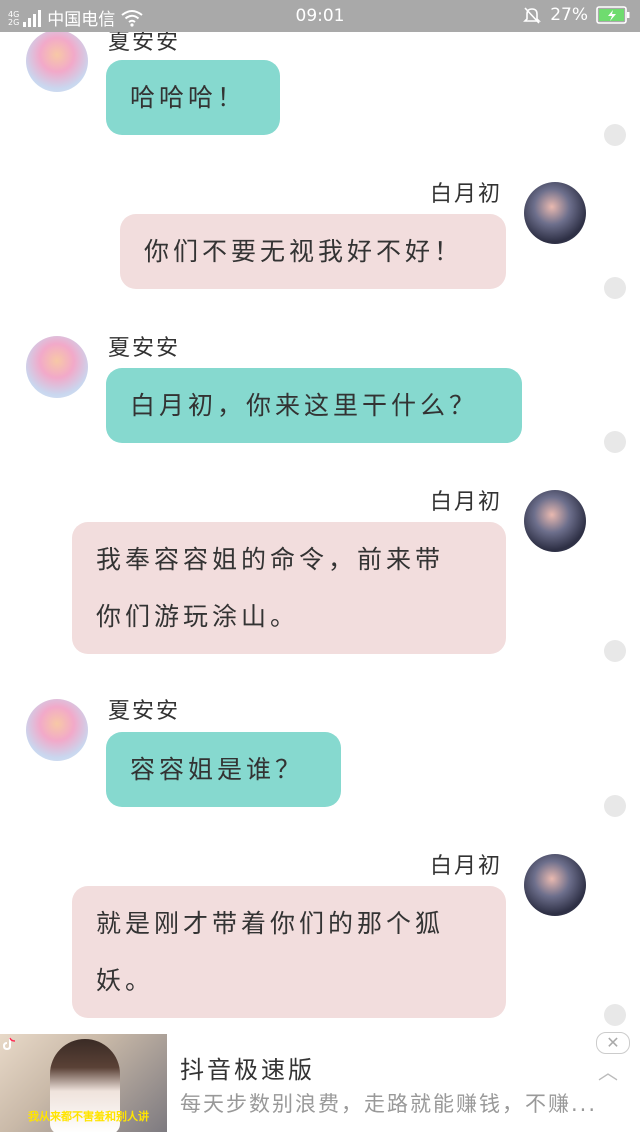 This screenshot has width=640, height=1138. I want to click on battery-charging-icon, so click(613, 15).